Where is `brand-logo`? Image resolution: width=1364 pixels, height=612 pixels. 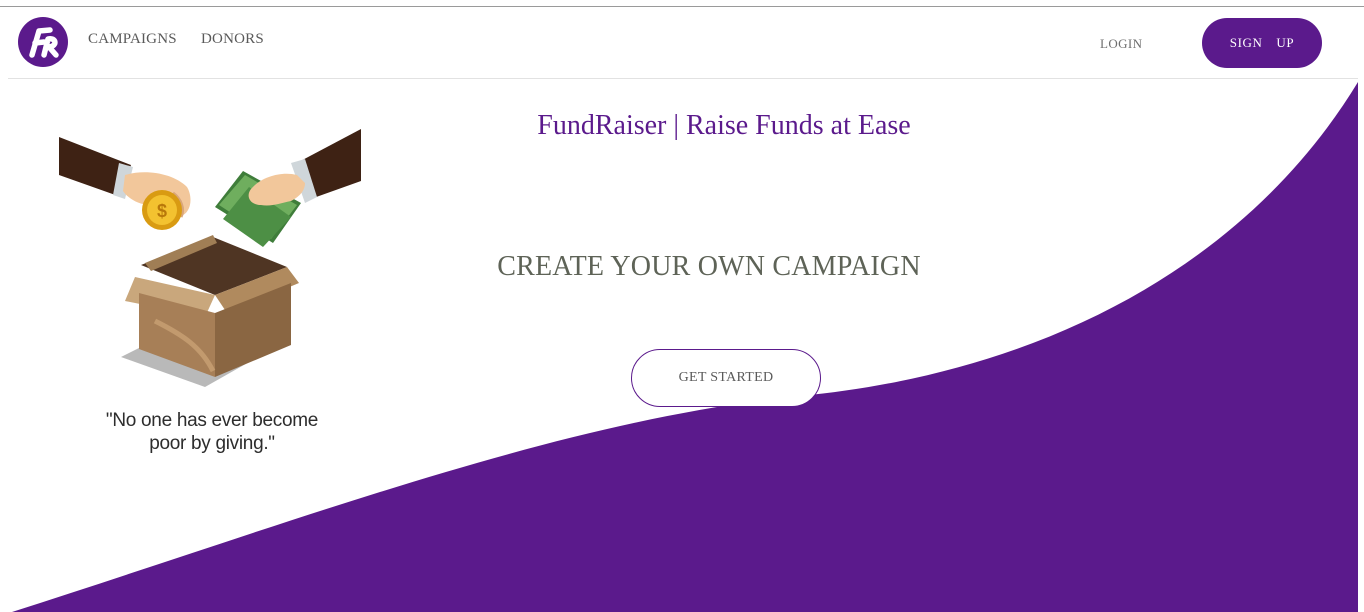 brand-logo is located at coordinates (43, 42).